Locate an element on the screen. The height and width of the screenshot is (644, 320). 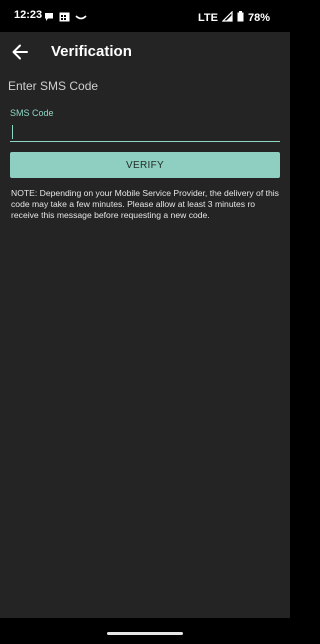
calendar-grid-icon is located at coordinates (64, 18).